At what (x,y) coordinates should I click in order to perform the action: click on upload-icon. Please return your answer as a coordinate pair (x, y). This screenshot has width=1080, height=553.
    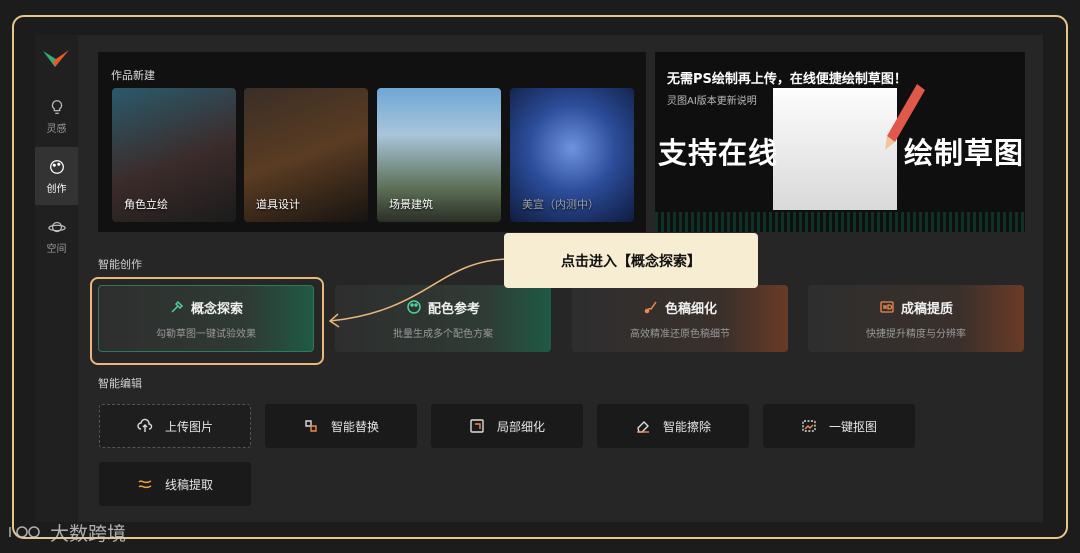
    Looking at the image, I should click on (145, 425).